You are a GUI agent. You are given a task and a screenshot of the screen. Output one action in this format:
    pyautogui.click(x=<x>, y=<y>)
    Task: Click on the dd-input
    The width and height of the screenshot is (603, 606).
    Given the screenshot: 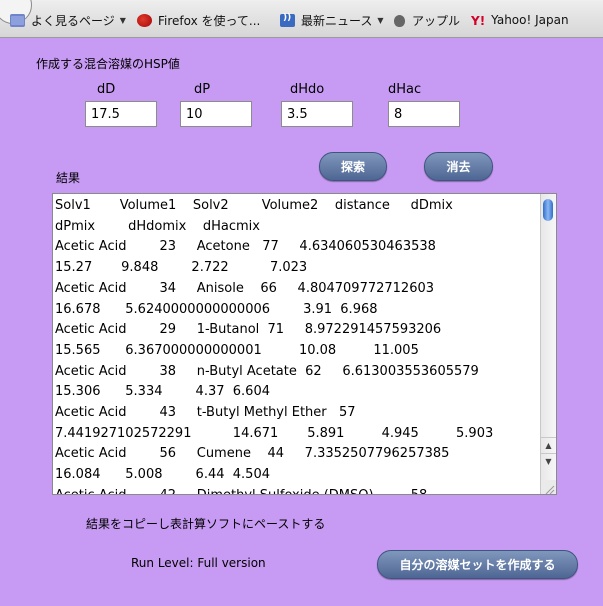 What is the action you would take?
    pyautogui.click(x=121, y=114)
    